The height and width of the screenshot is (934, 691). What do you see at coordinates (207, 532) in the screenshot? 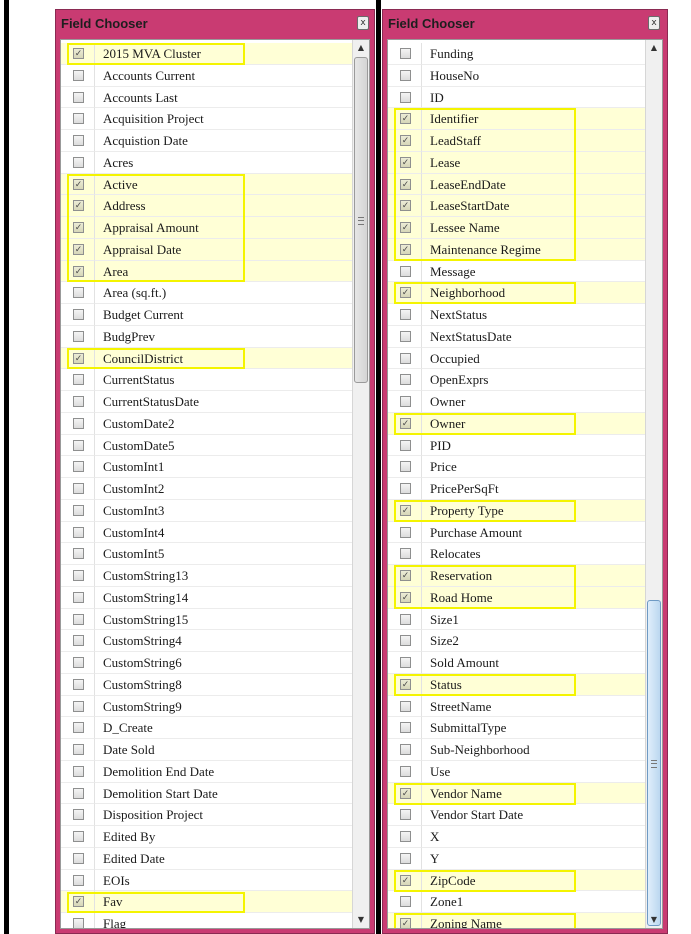
I see `field-row: CustomInt4` at bounding box center [207, 532].